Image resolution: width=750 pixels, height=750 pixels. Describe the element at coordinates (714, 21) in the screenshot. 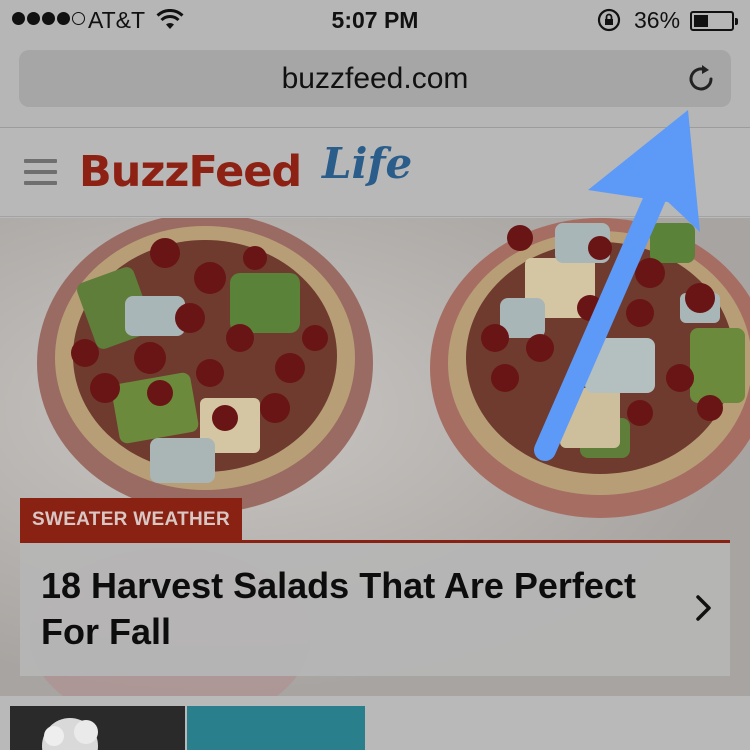

I see `battery-icon` at that location.